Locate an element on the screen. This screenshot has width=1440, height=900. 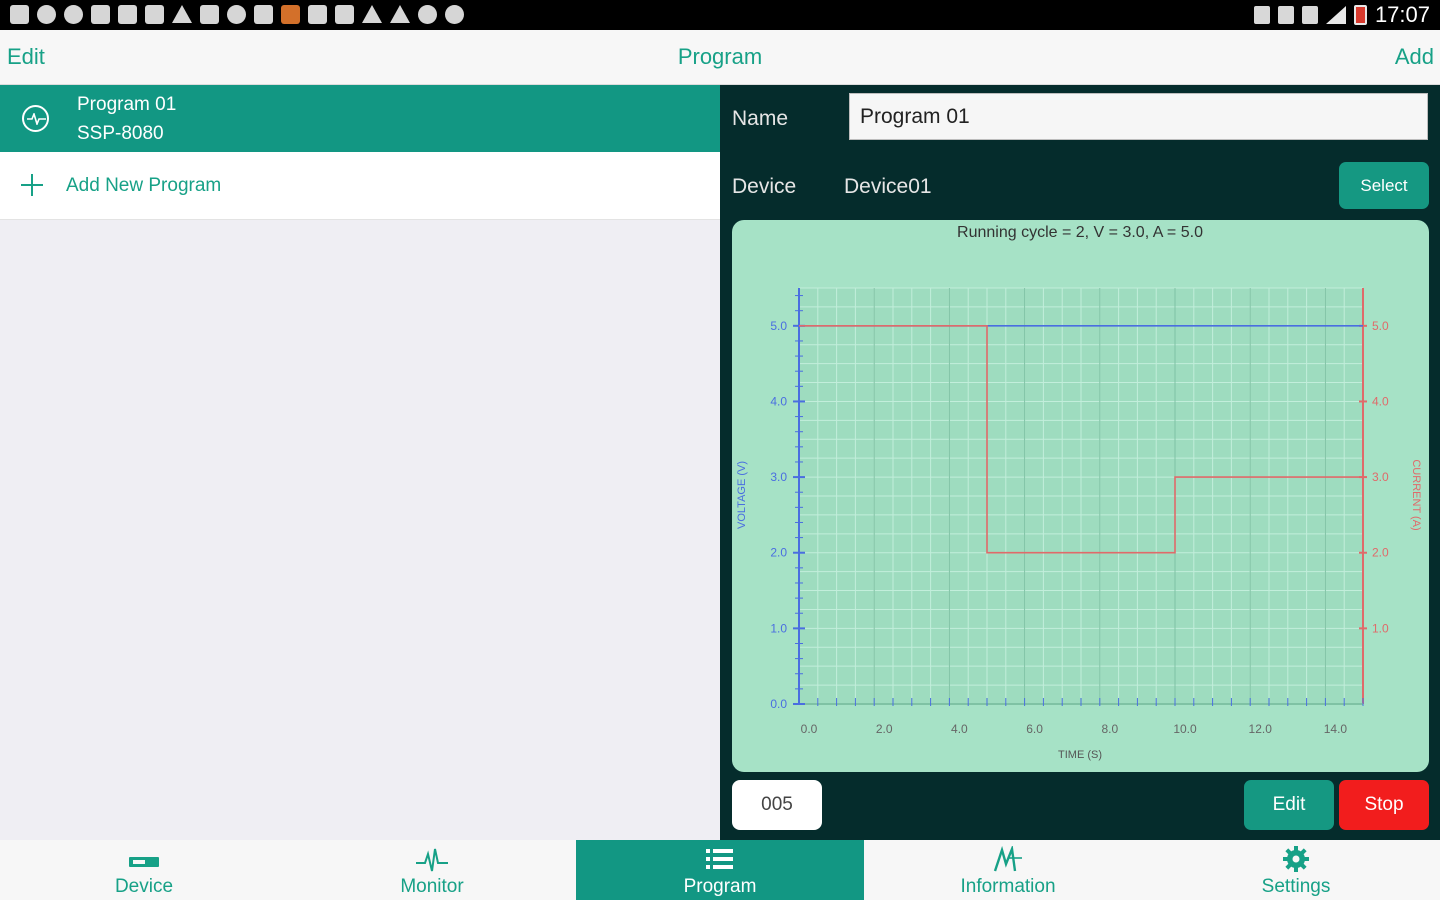
y-tick-label-left: 2.0 is located at coordinates (778, 553).